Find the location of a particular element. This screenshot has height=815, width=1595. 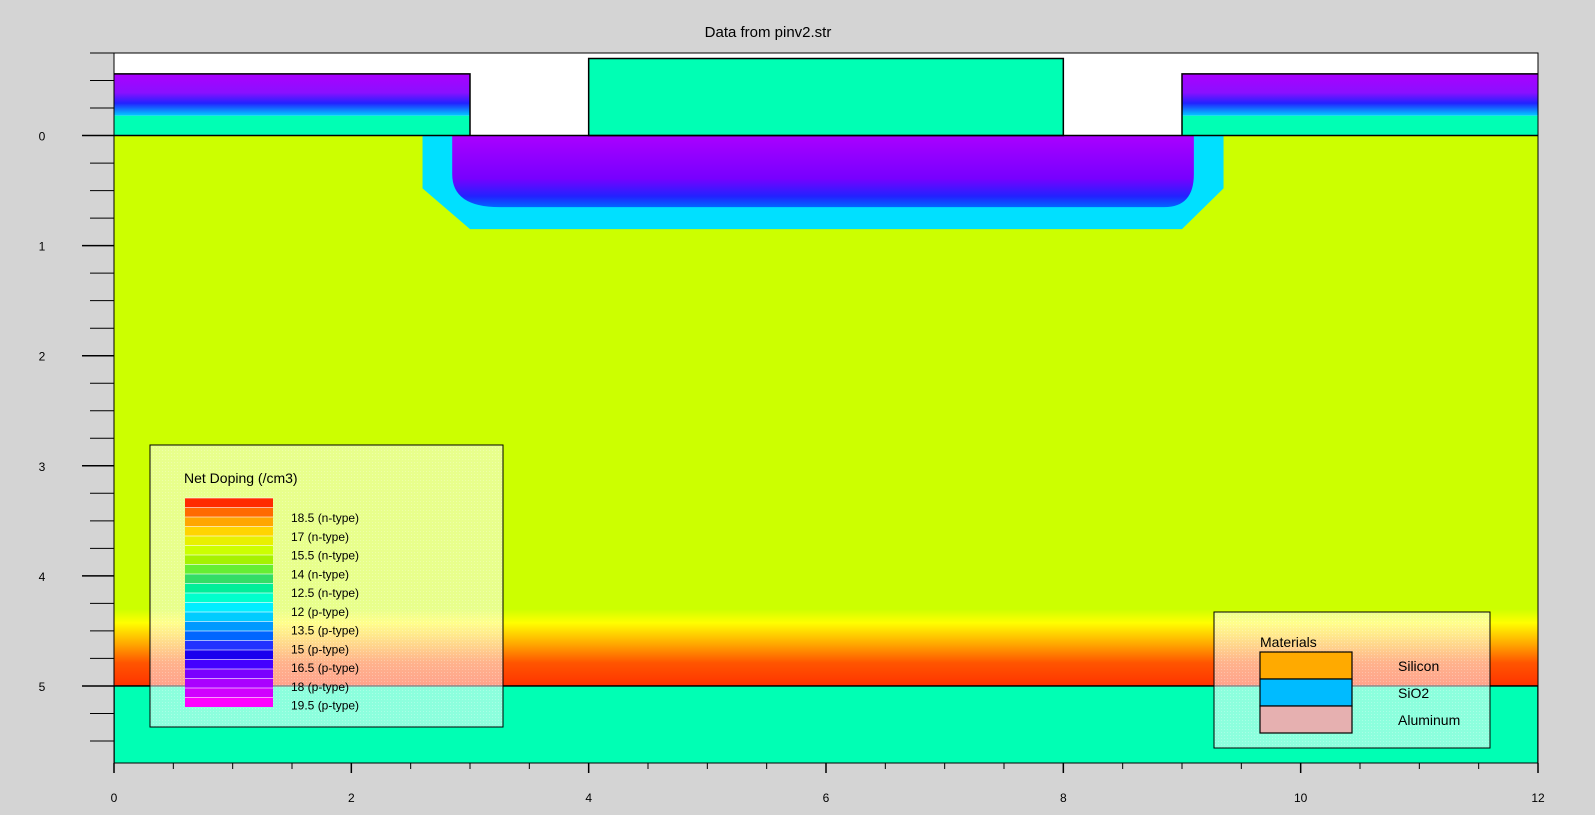

y-tick-label: 5 is located at coordinates (42, 687).